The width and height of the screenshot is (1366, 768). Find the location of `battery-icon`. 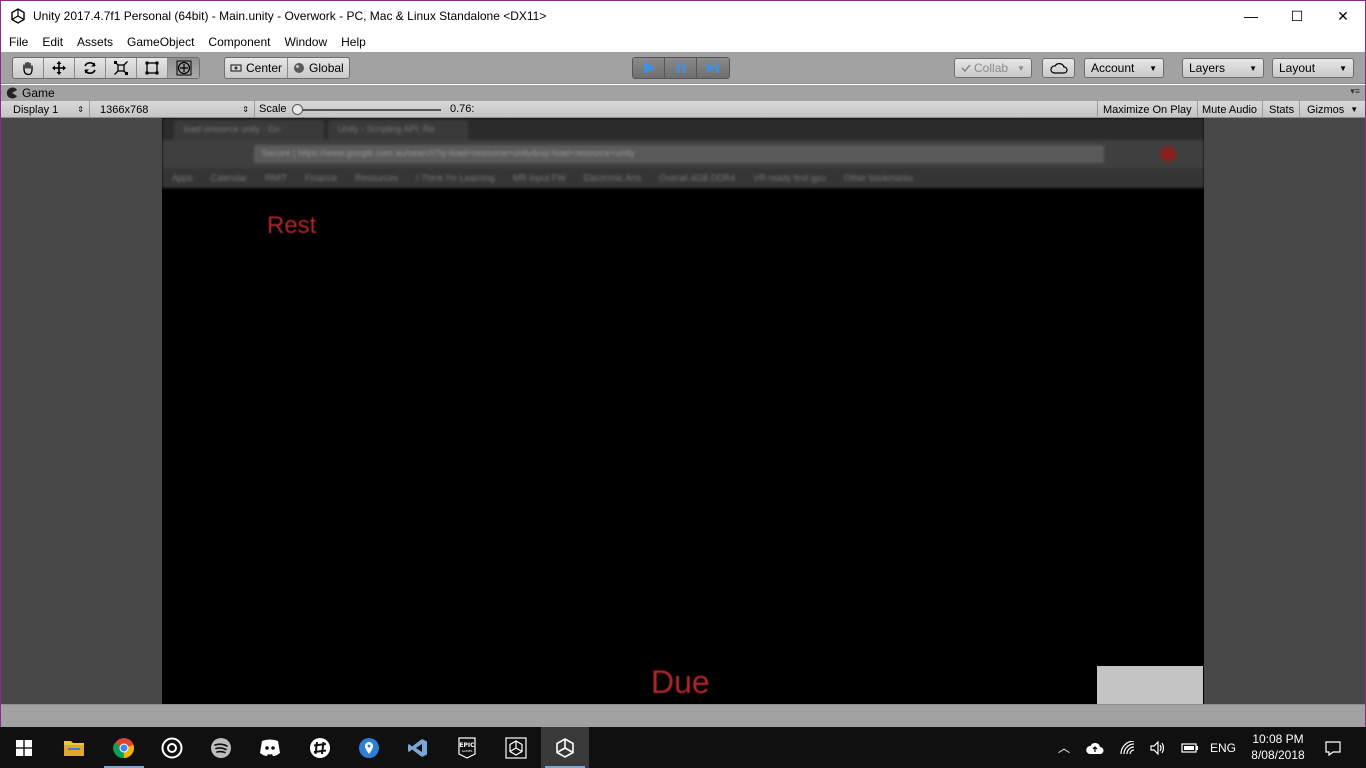

battery-icon is located at coordinates (1189, 747).